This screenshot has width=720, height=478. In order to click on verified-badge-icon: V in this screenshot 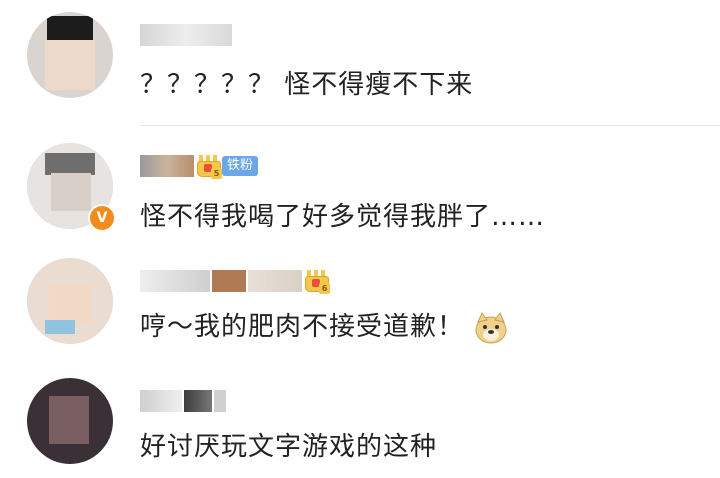, I will do `click(102, 218)`.